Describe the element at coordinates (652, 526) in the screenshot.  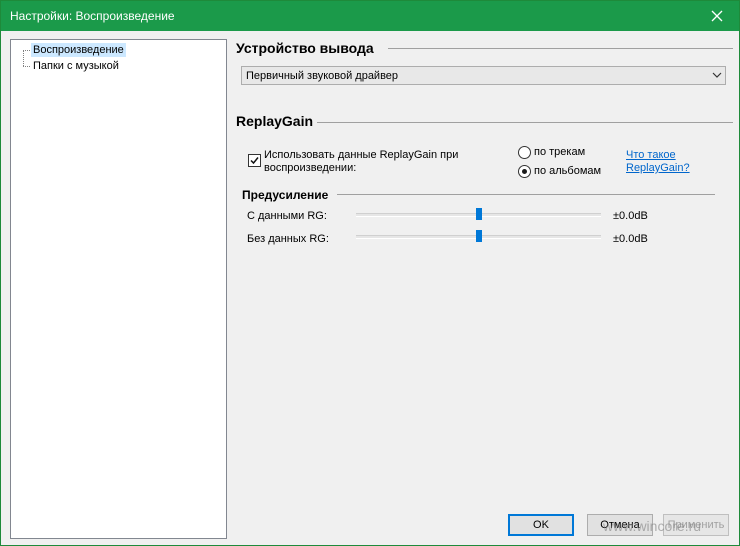
I see `watermark-text: www.wincore.ru` at that location.